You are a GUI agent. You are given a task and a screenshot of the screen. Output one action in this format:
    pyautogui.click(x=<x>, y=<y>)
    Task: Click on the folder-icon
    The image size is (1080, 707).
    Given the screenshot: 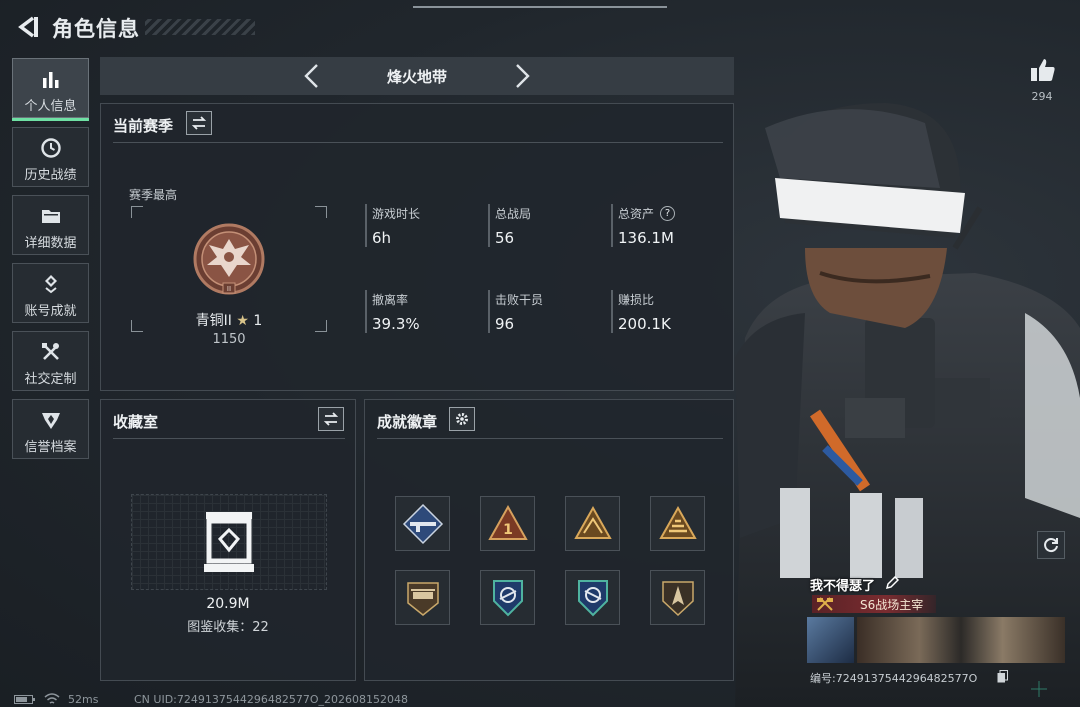 What is the action you would take?
    pyautogui.click(x=50, y=216)
    